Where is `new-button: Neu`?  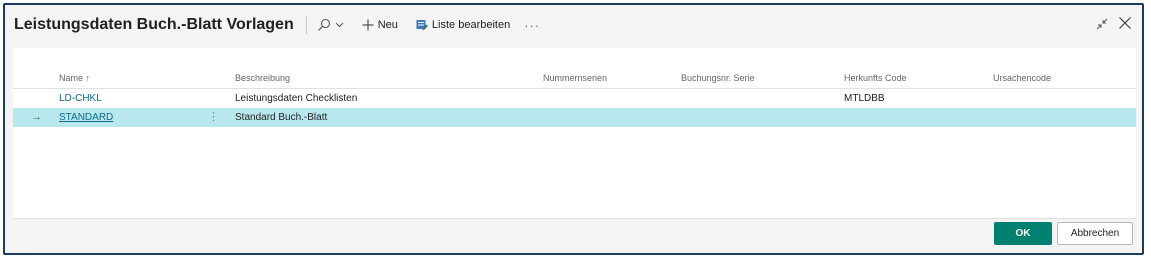
new-button: Neu is located at coordinates (380, 25).